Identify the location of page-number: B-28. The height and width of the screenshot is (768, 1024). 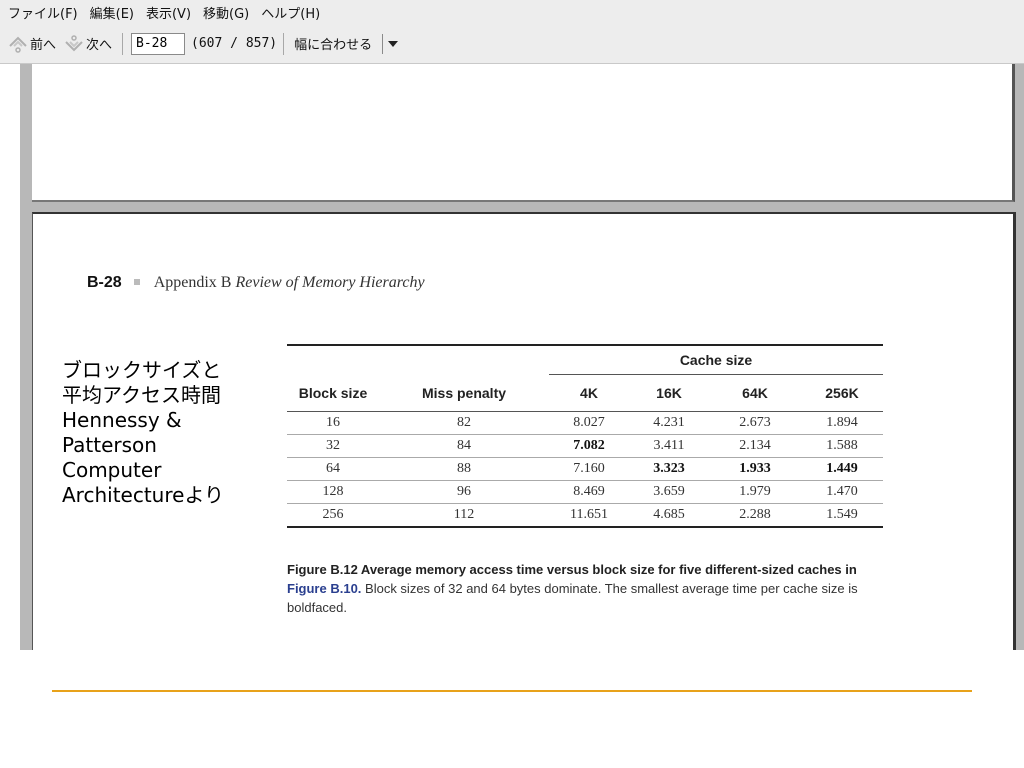
(104, 282).